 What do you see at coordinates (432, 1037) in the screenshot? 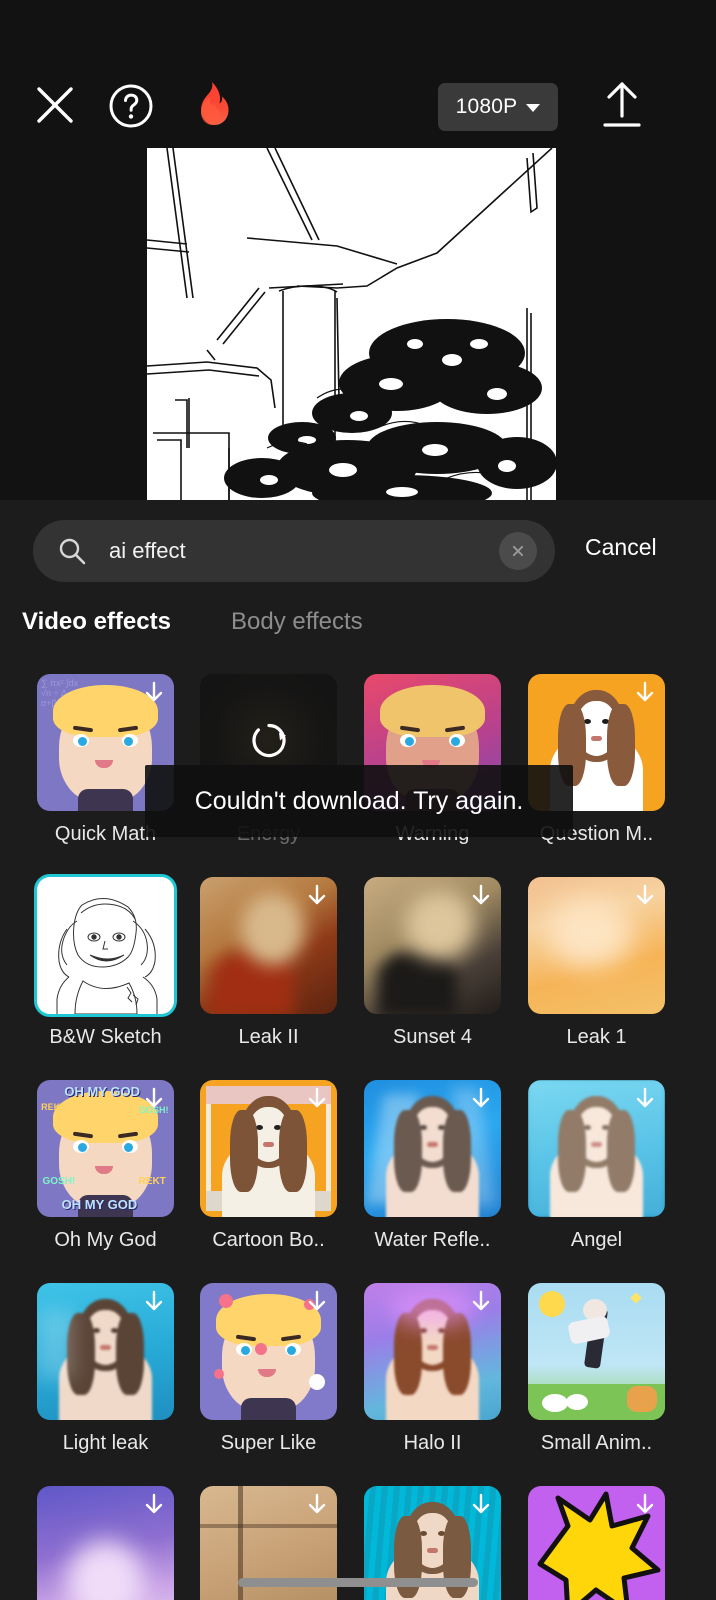
I see `effect-label: Sunset 4` at bounding box center [432, 1037].